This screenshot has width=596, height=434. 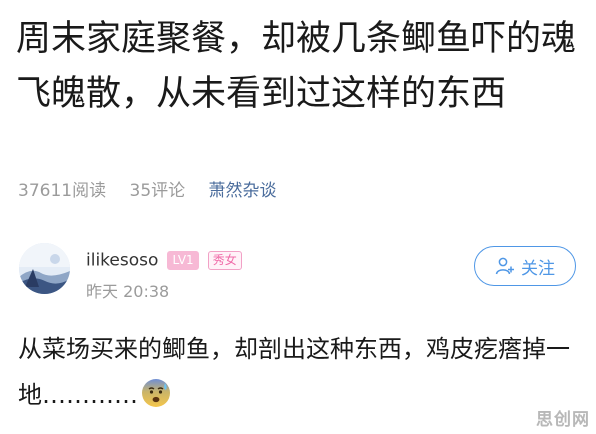 I want to click on source-link: 萧然杂谈, so click(x=243, y=191).